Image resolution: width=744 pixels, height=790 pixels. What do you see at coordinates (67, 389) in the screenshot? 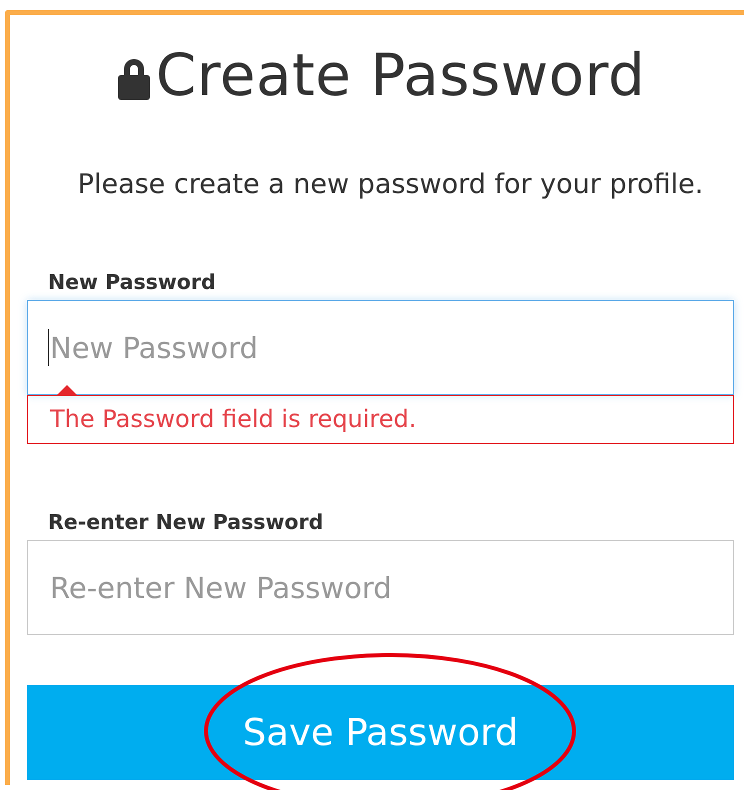
I see `error-pointer-icon` at bounding box center [67, 389].